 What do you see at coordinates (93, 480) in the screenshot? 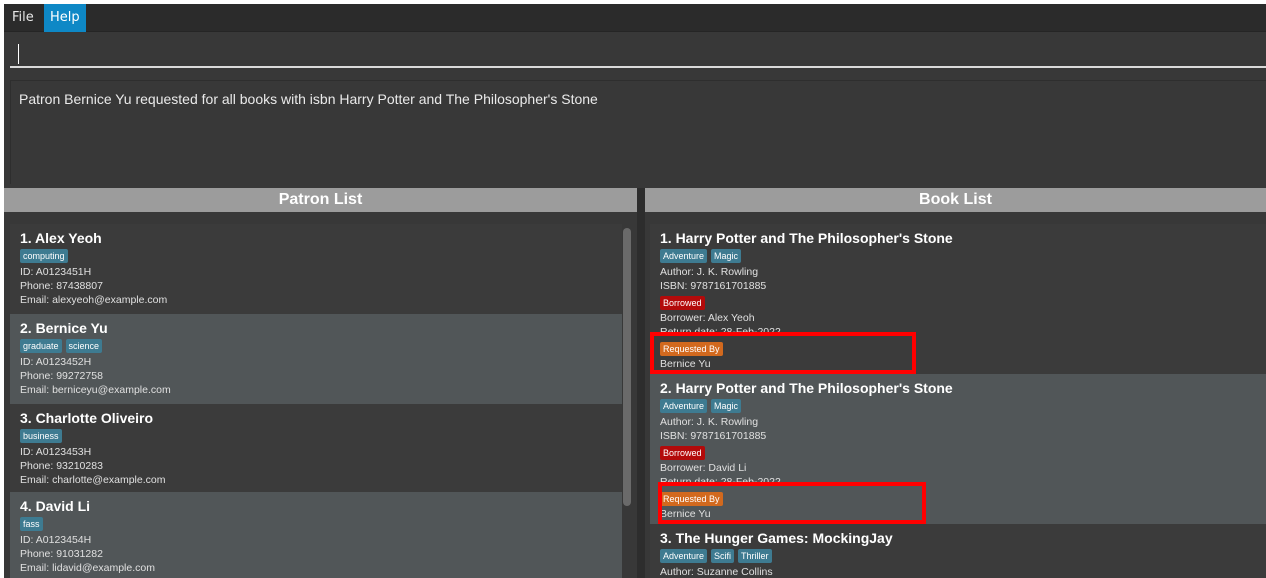
I see `patron-email: Email: charlotte@example.com` at bounding box center [93, 480].